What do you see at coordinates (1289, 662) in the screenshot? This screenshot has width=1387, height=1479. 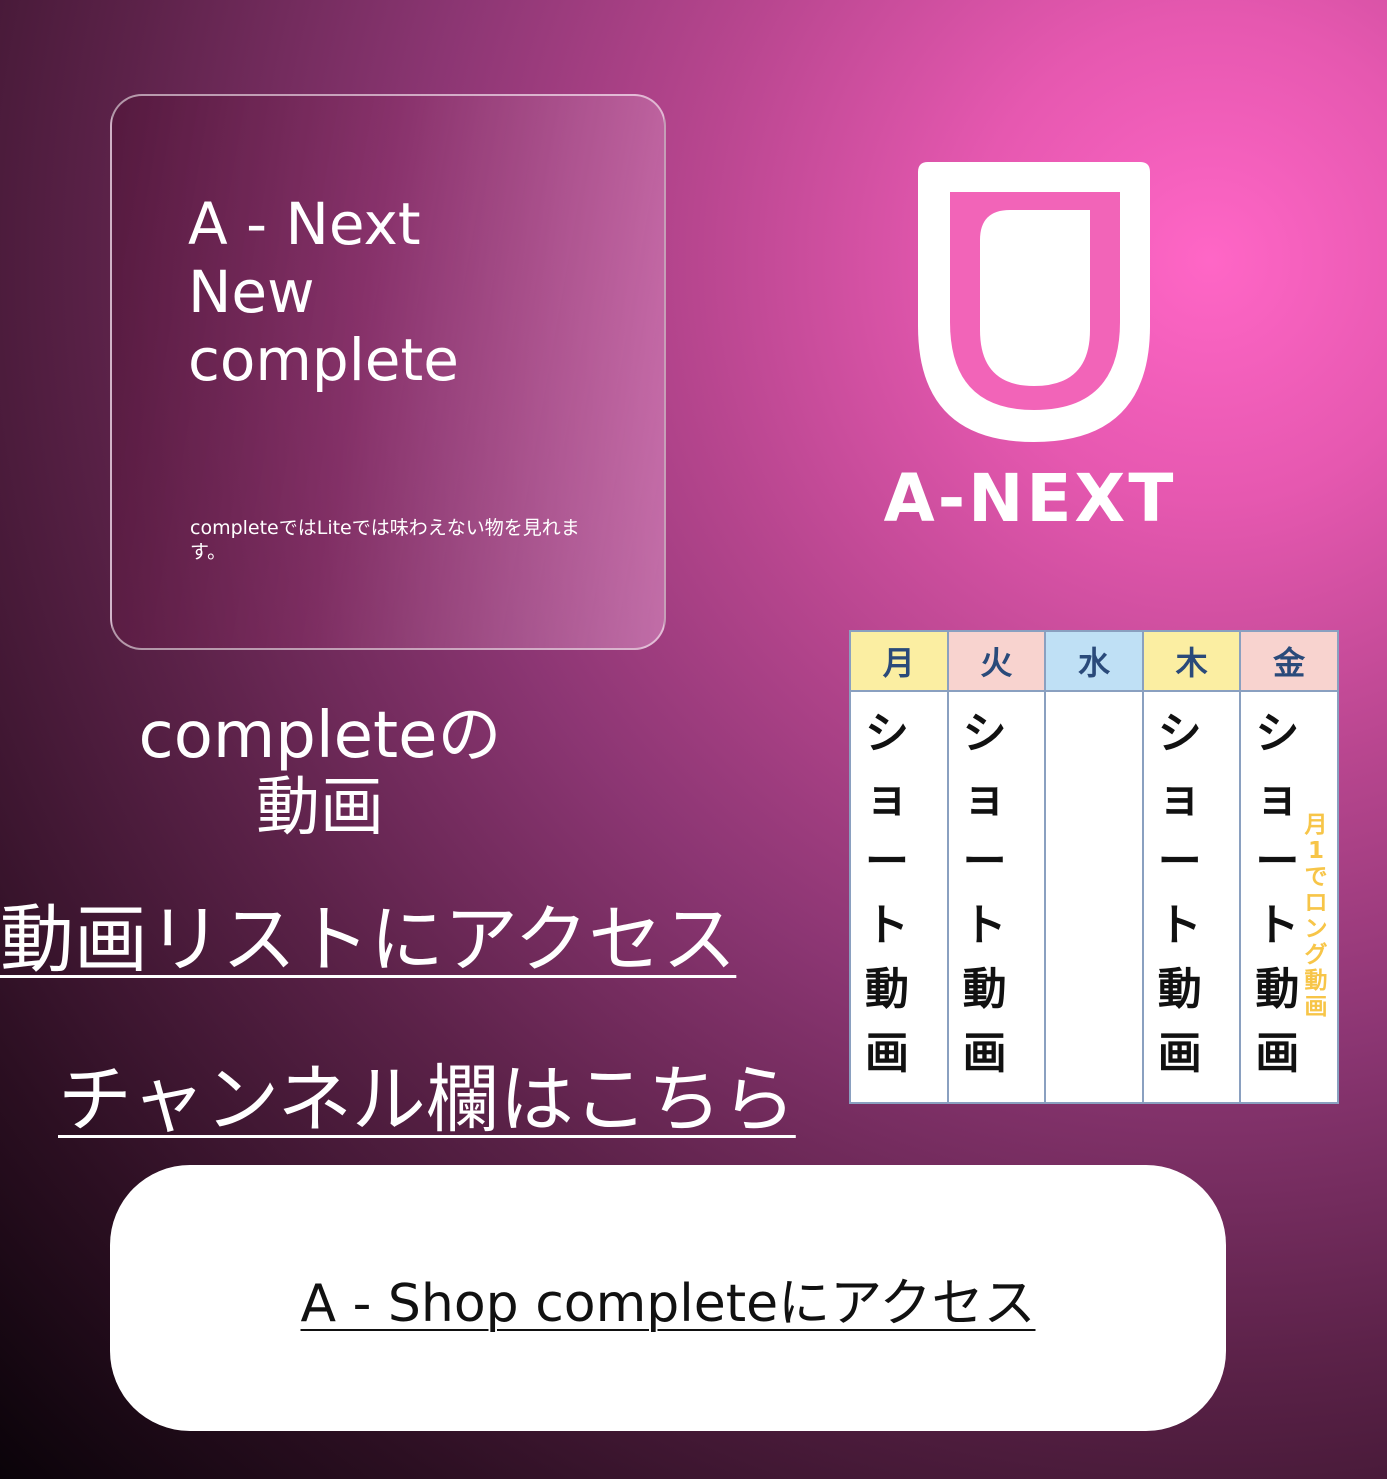 I see `day-header: 金` at bounding box center [1289, 662].